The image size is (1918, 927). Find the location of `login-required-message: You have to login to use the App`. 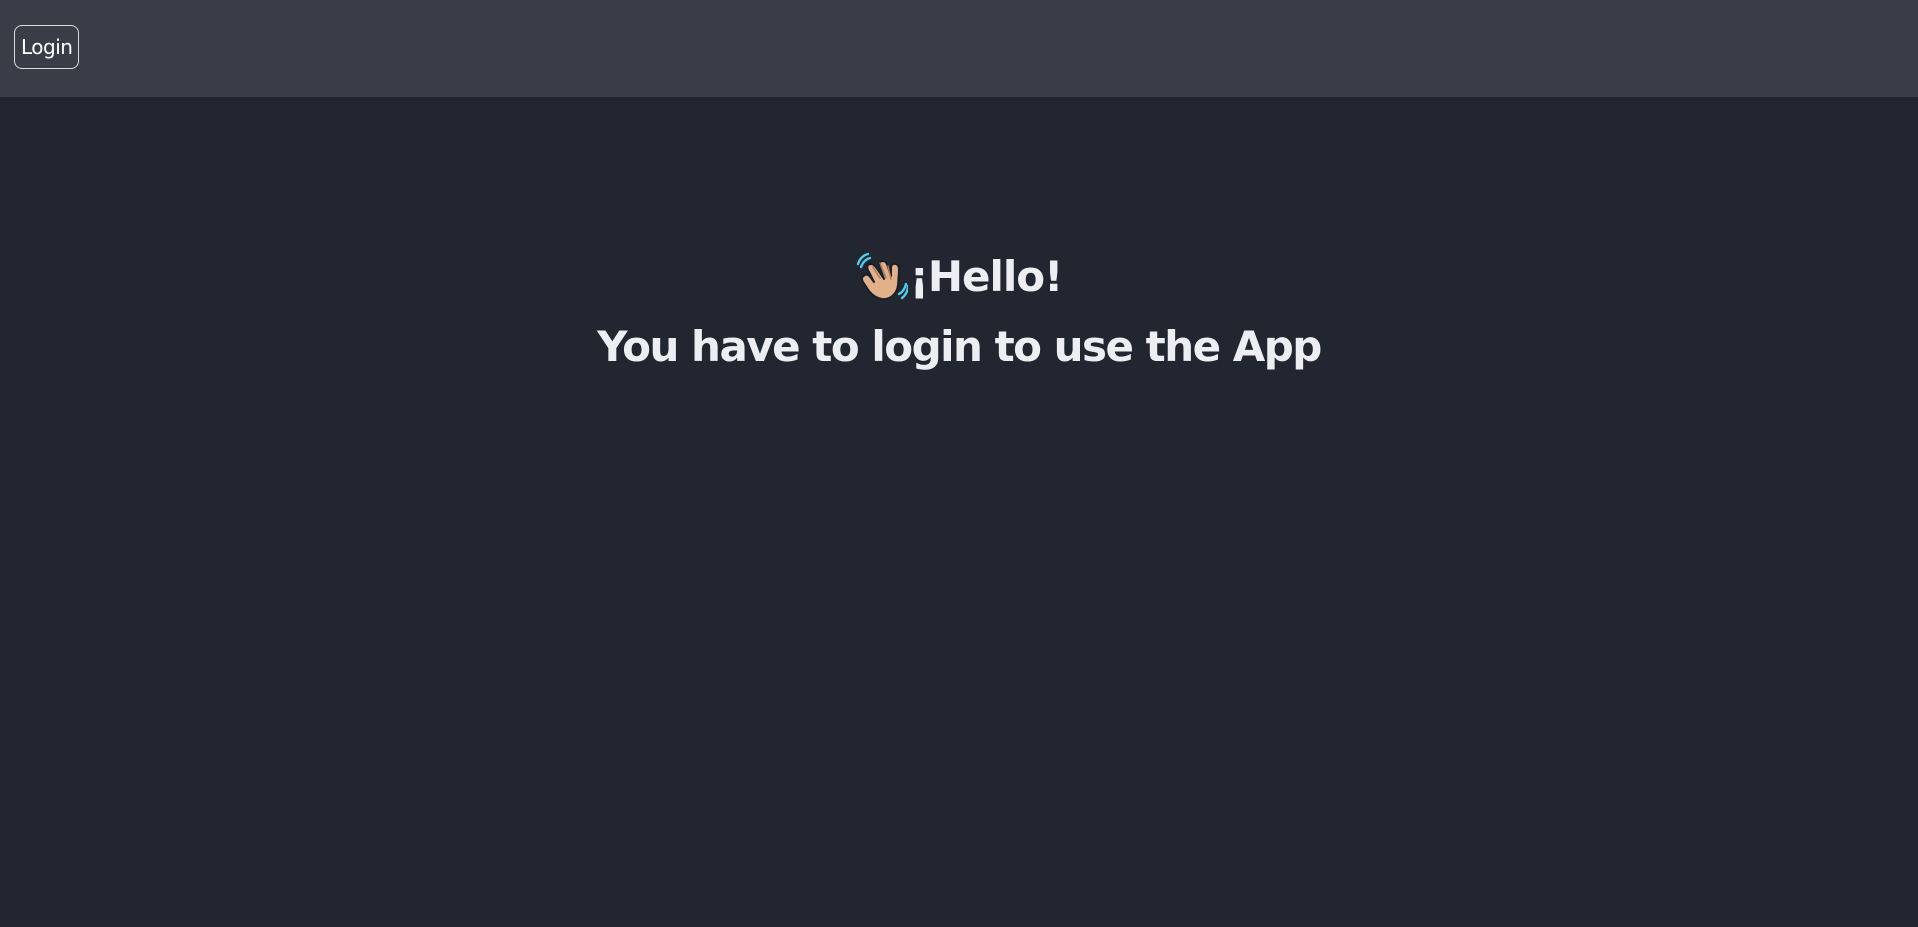

login-required-message: You have to login to use the App is located at coordinates (959, 346).